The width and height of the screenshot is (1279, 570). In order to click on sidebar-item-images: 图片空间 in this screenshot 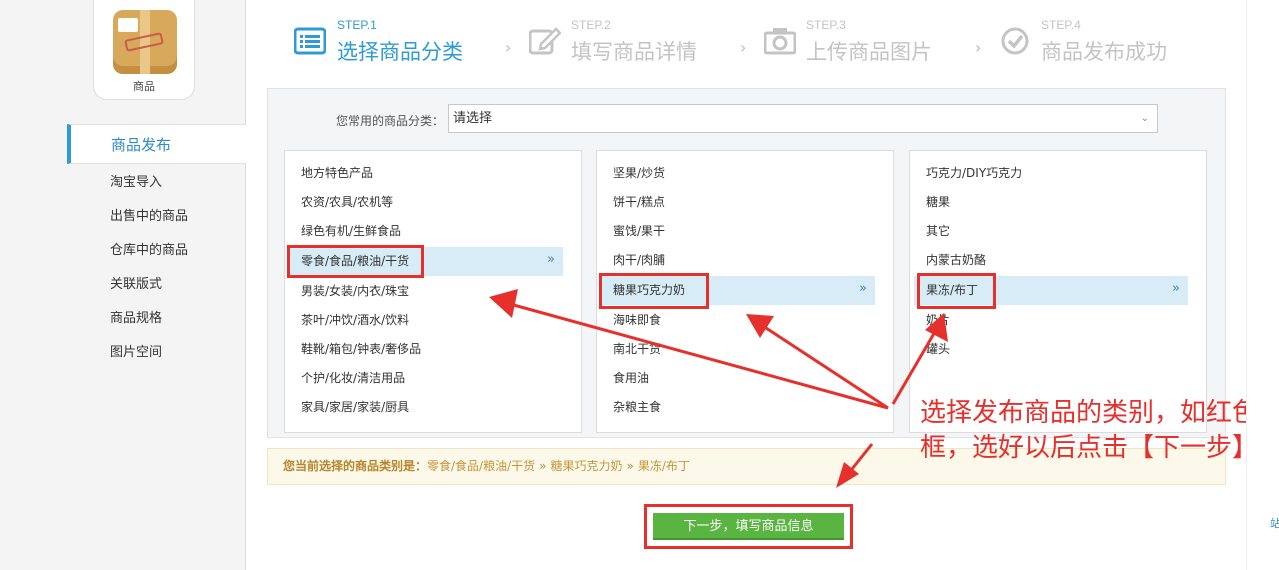, I will do `click(156, 353)`.